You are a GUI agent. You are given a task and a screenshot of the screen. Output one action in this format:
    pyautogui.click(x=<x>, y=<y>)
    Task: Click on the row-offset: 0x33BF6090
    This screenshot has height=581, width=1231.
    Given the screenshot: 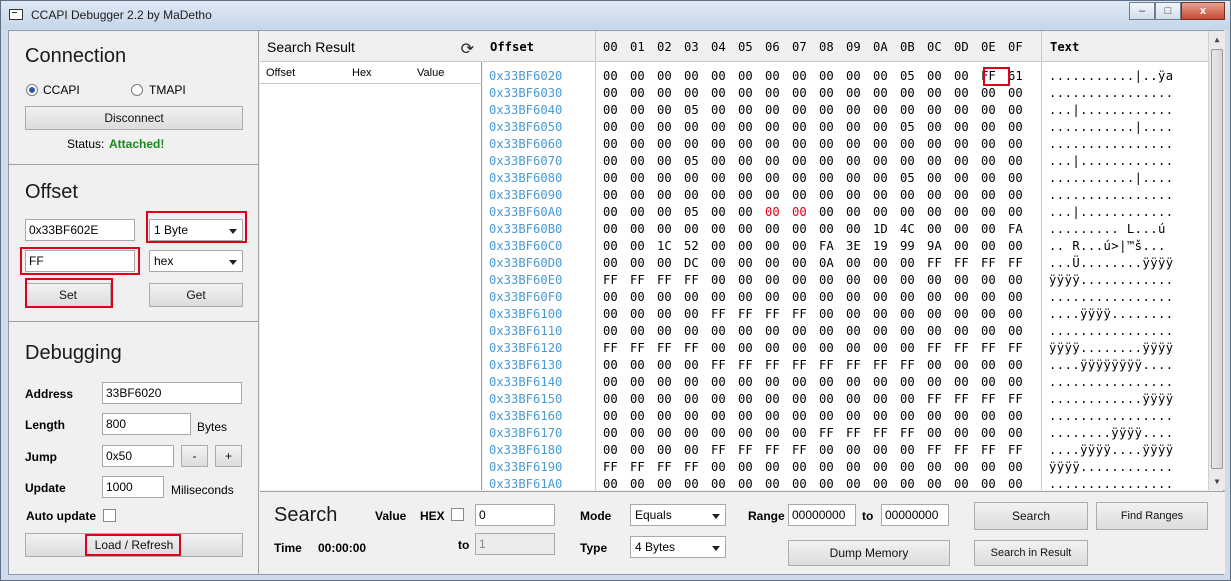 What is the action you would take?
    pyautogui.click(x=525, y=195)
    